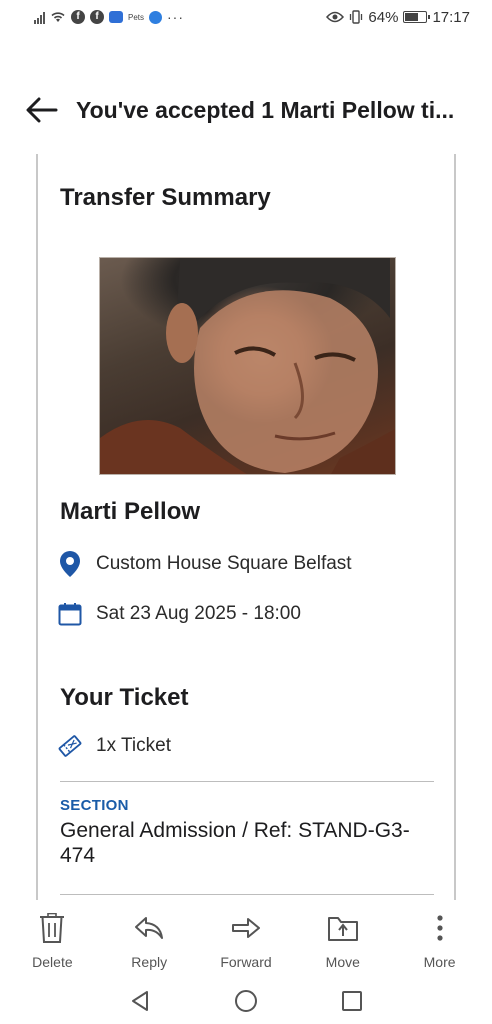  I want to click on battery-percent: 64%, so click(383, 17).